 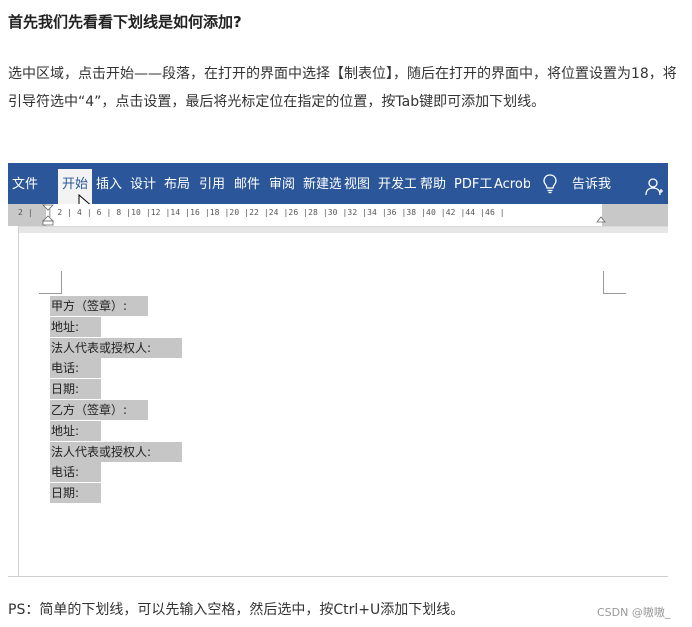 I want to click on tab-acrobat: Acrob, so click(x=512, y=183).